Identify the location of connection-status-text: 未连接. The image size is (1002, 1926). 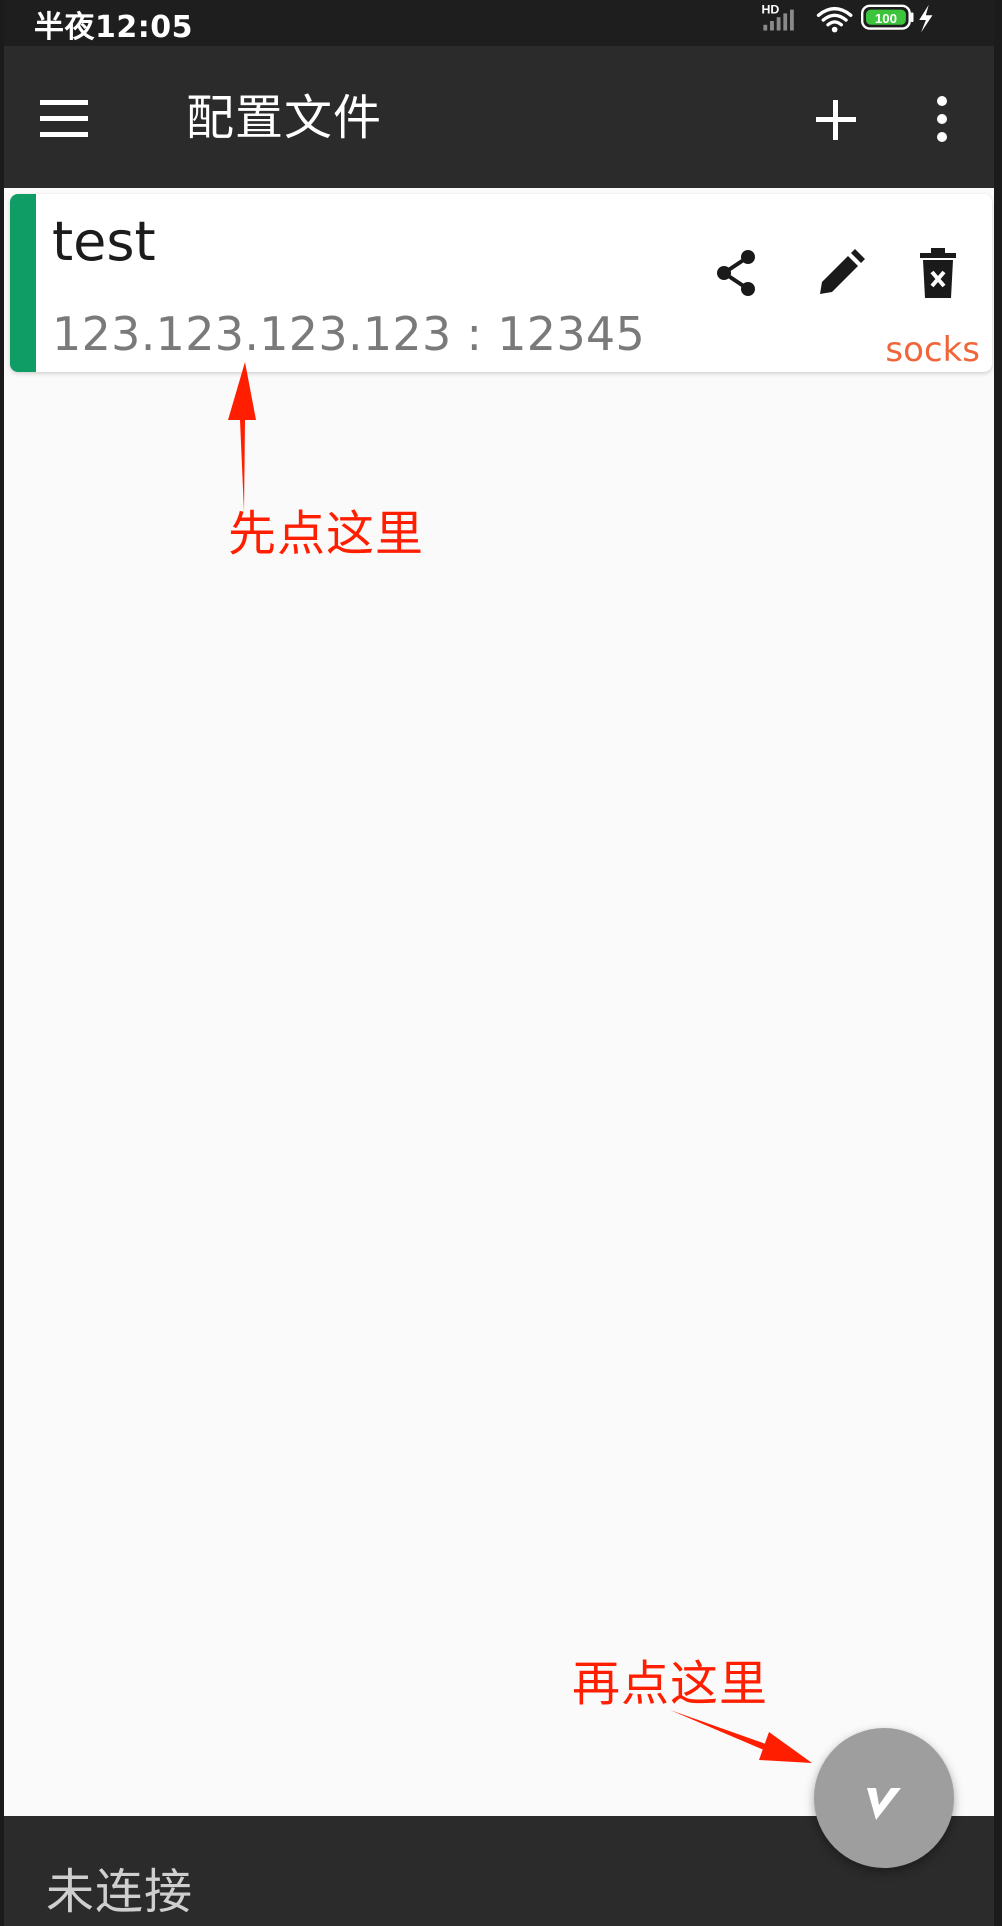
(120, 1892).